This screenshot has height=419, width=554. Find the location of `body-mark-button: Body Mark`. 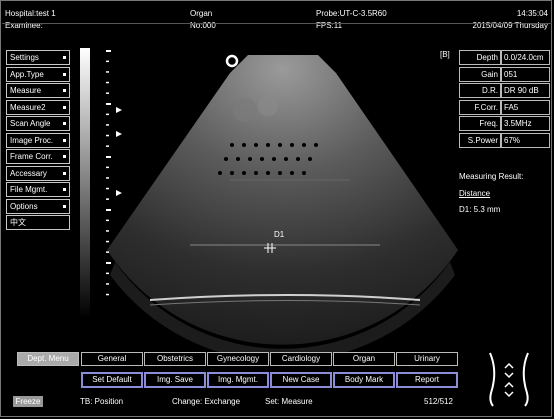

body-mark-button: Body Mark is located at coordinates (364, 380).